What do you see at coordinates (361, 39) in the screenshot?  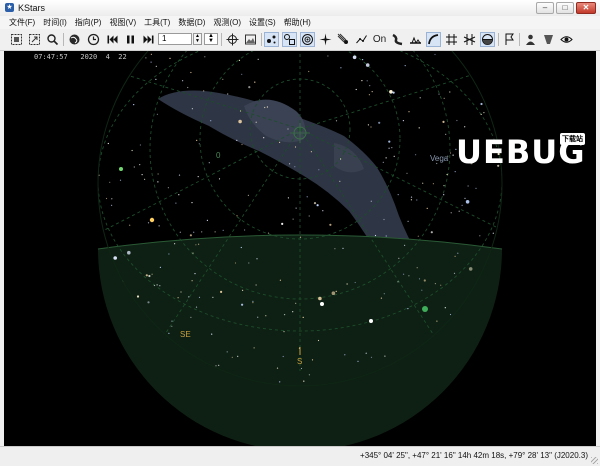 I see `constellation-lines-icon` at bounding box center [361, 39].